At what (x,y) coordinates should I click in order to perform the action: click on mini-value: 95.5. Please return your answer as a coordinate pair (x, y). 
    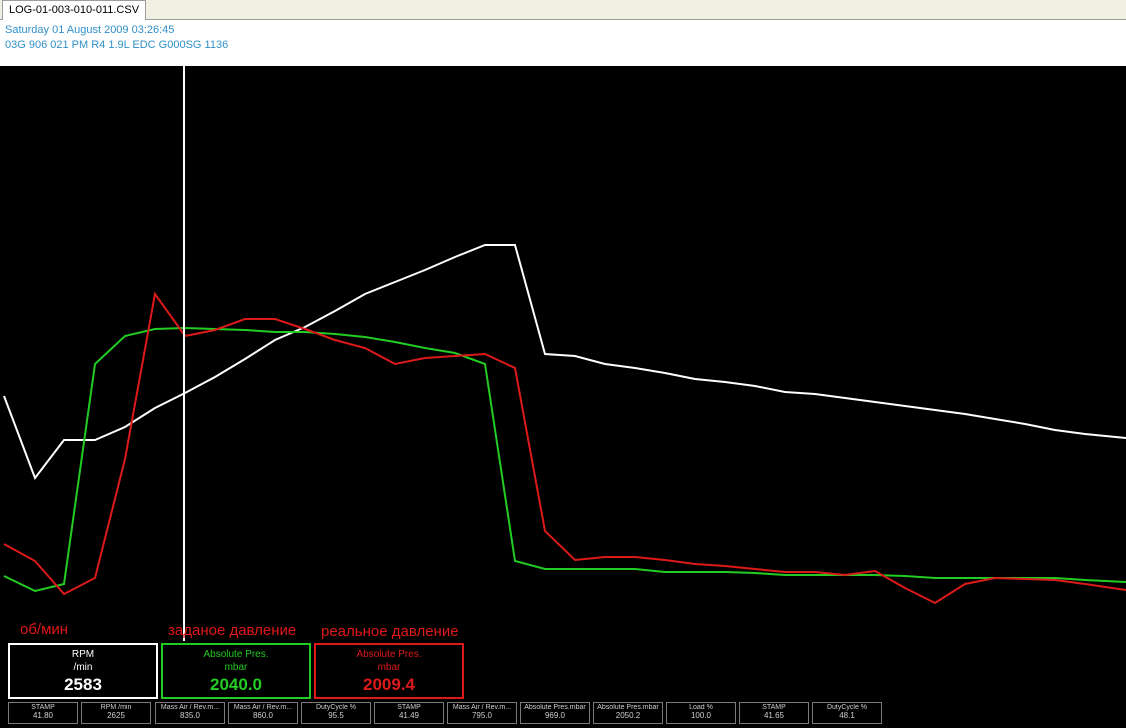
    Looking at the image, I should click on (336, 715).